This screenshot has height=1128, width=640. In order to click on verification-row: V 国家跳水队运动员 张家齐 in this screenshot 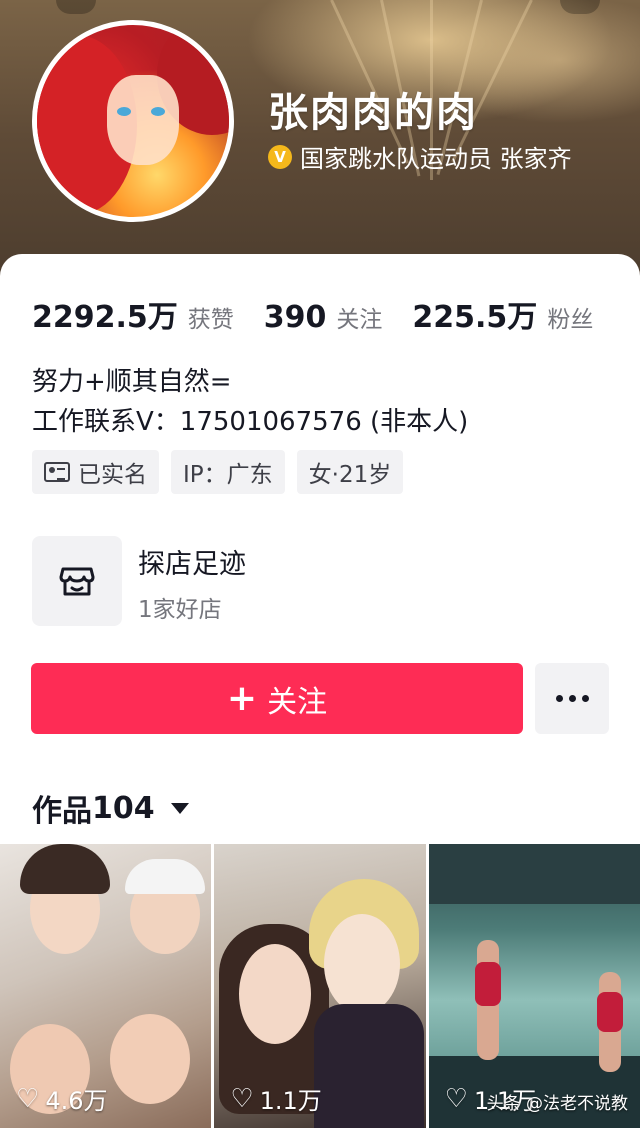, I will do `click(420, 156)`.